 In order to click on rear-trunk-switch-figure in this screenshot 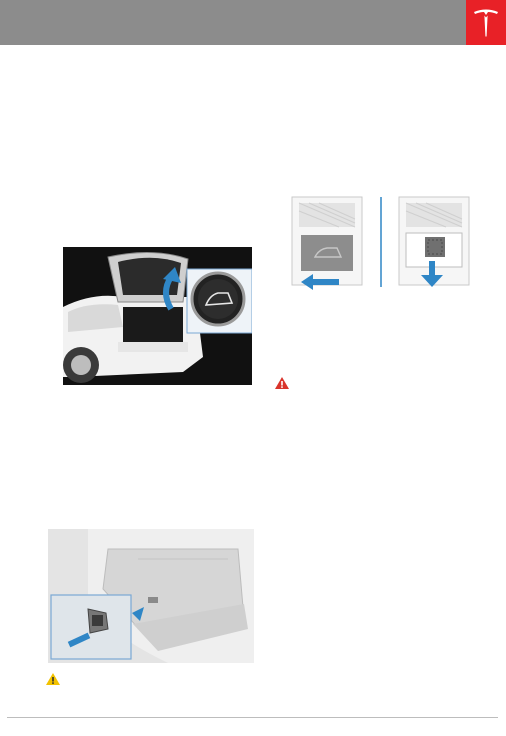, I will do `click(151, 596)`.